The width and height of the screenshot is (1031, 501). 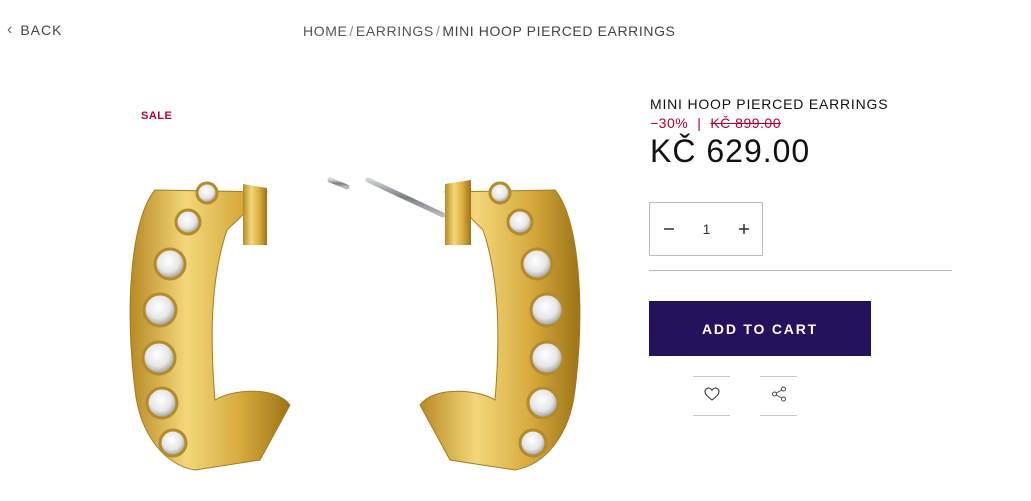 I want to click on wishlist-button, so click(x=711, y=396).